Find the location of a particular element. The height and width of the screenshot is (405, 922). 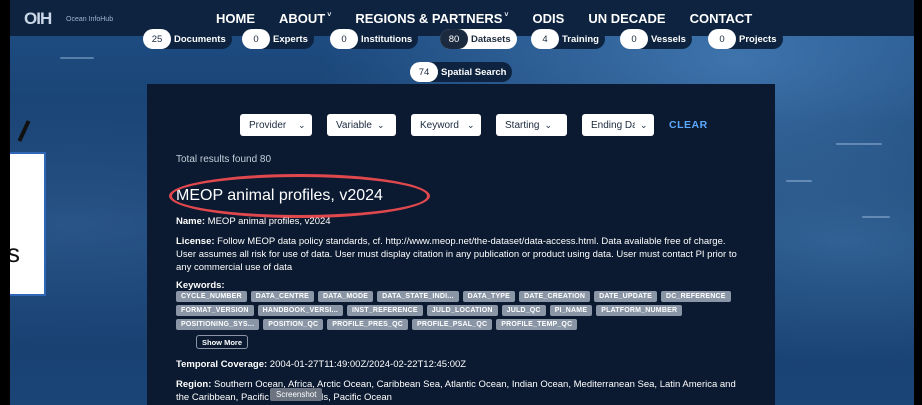

count-label: Datasets is located at coordinates (491, 39).